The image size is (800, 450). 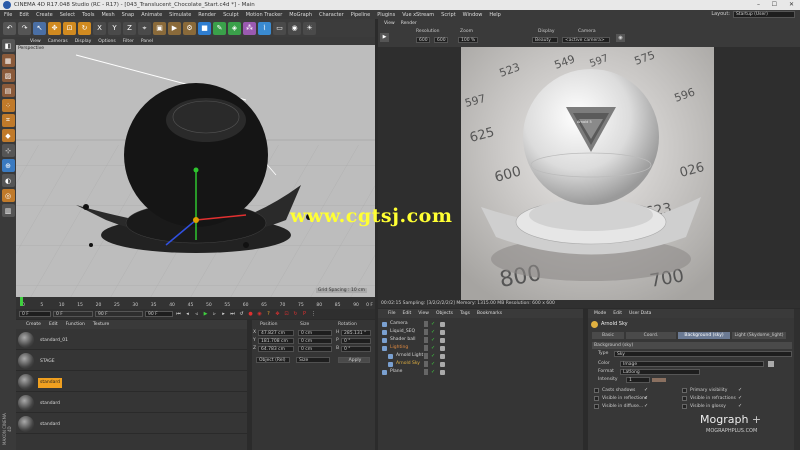 I want to click on next-frame-icon: ▹, so click(x=214, y=314).